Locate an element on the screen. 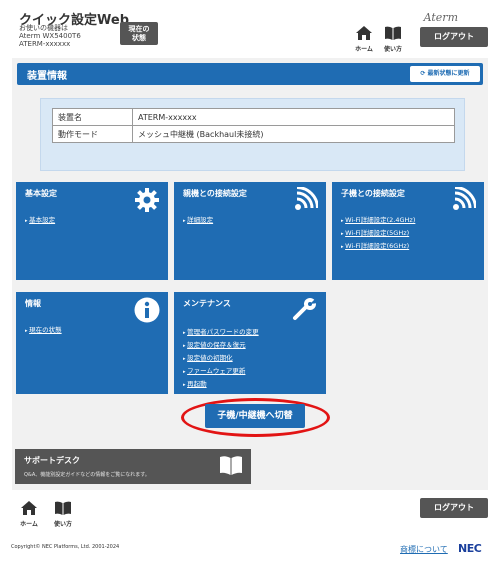 Image resolution: width=500 pixels, height=563 pixels. device-model: Aterm WX5400T6 is located at coordinates (50, 36).